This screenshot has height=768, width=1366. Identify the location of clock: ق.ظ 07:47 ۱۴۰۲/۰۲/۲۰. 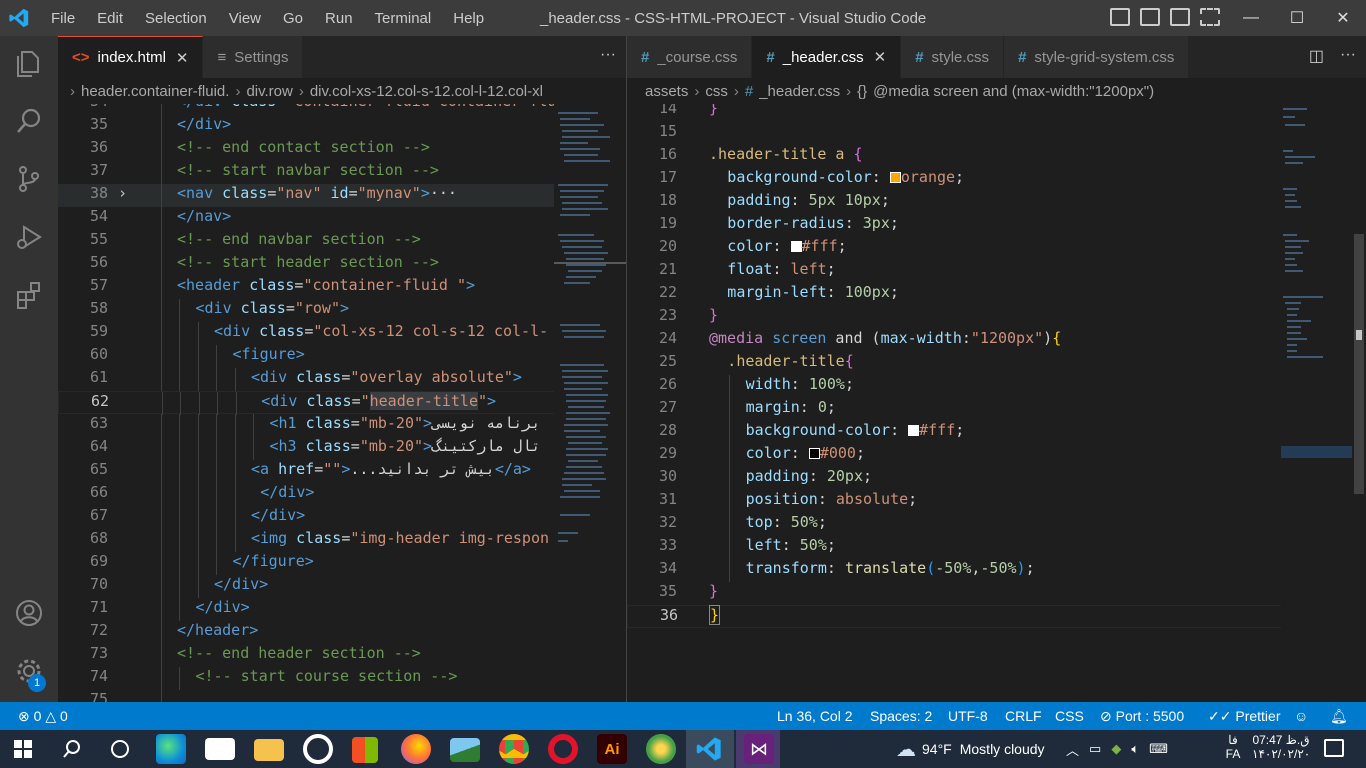
(1281, 747).